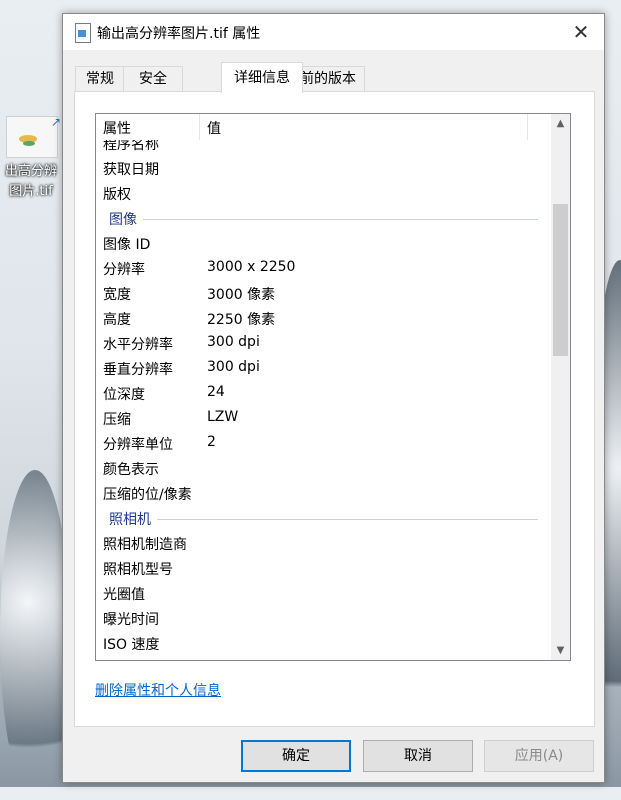  I want to click on property-name: 位深度, so click(124, 395).